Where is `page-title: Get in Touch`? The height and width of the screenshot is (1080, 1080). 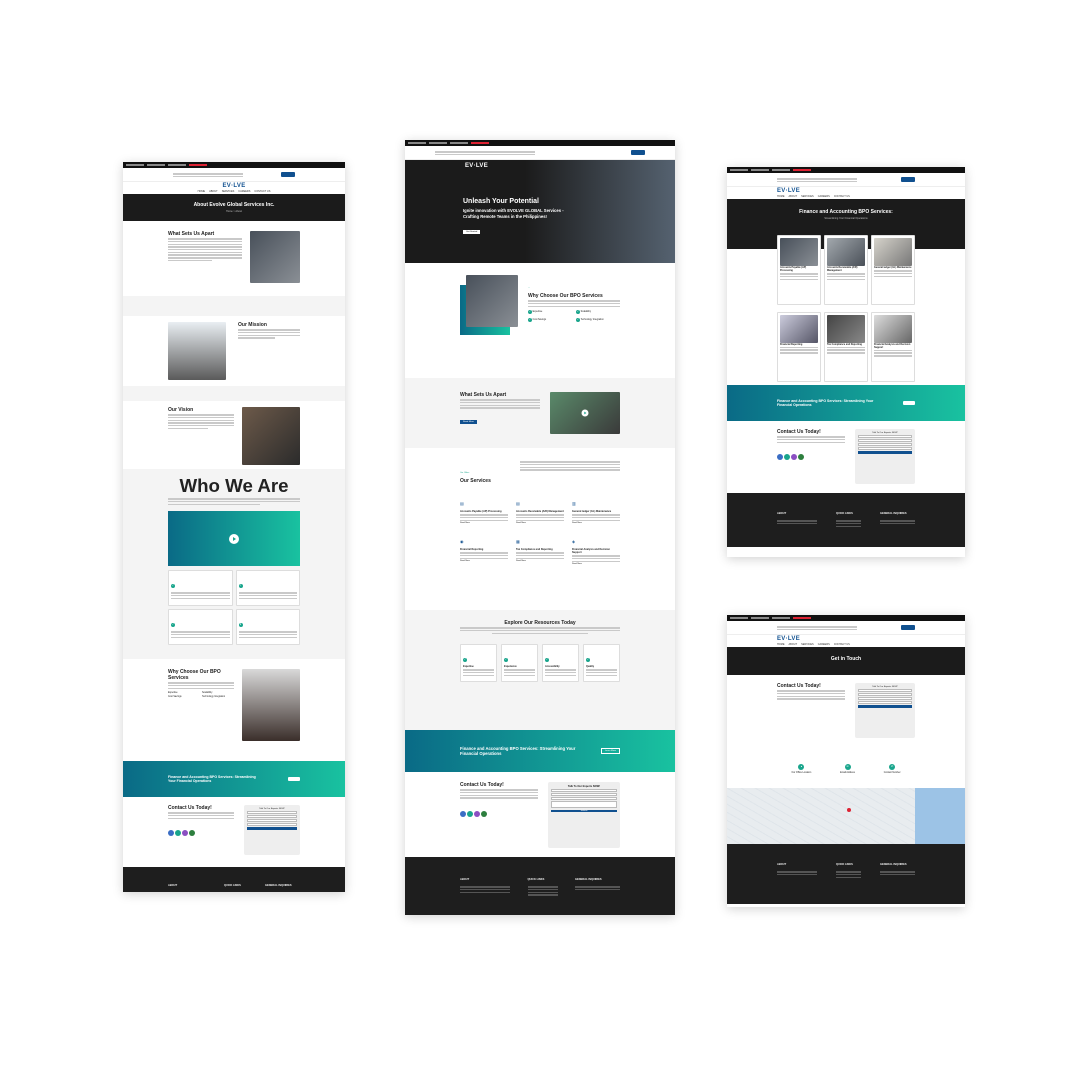
page-title: Get in Touch is located at coordinates (846, 659).